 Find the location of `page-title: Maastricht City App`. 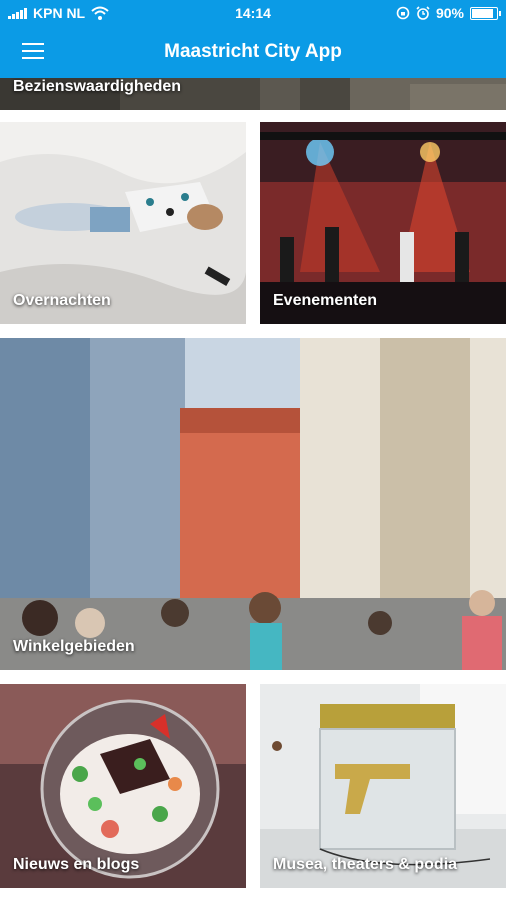

page-title: Maastricht City App is located at coordinates (253, 51).